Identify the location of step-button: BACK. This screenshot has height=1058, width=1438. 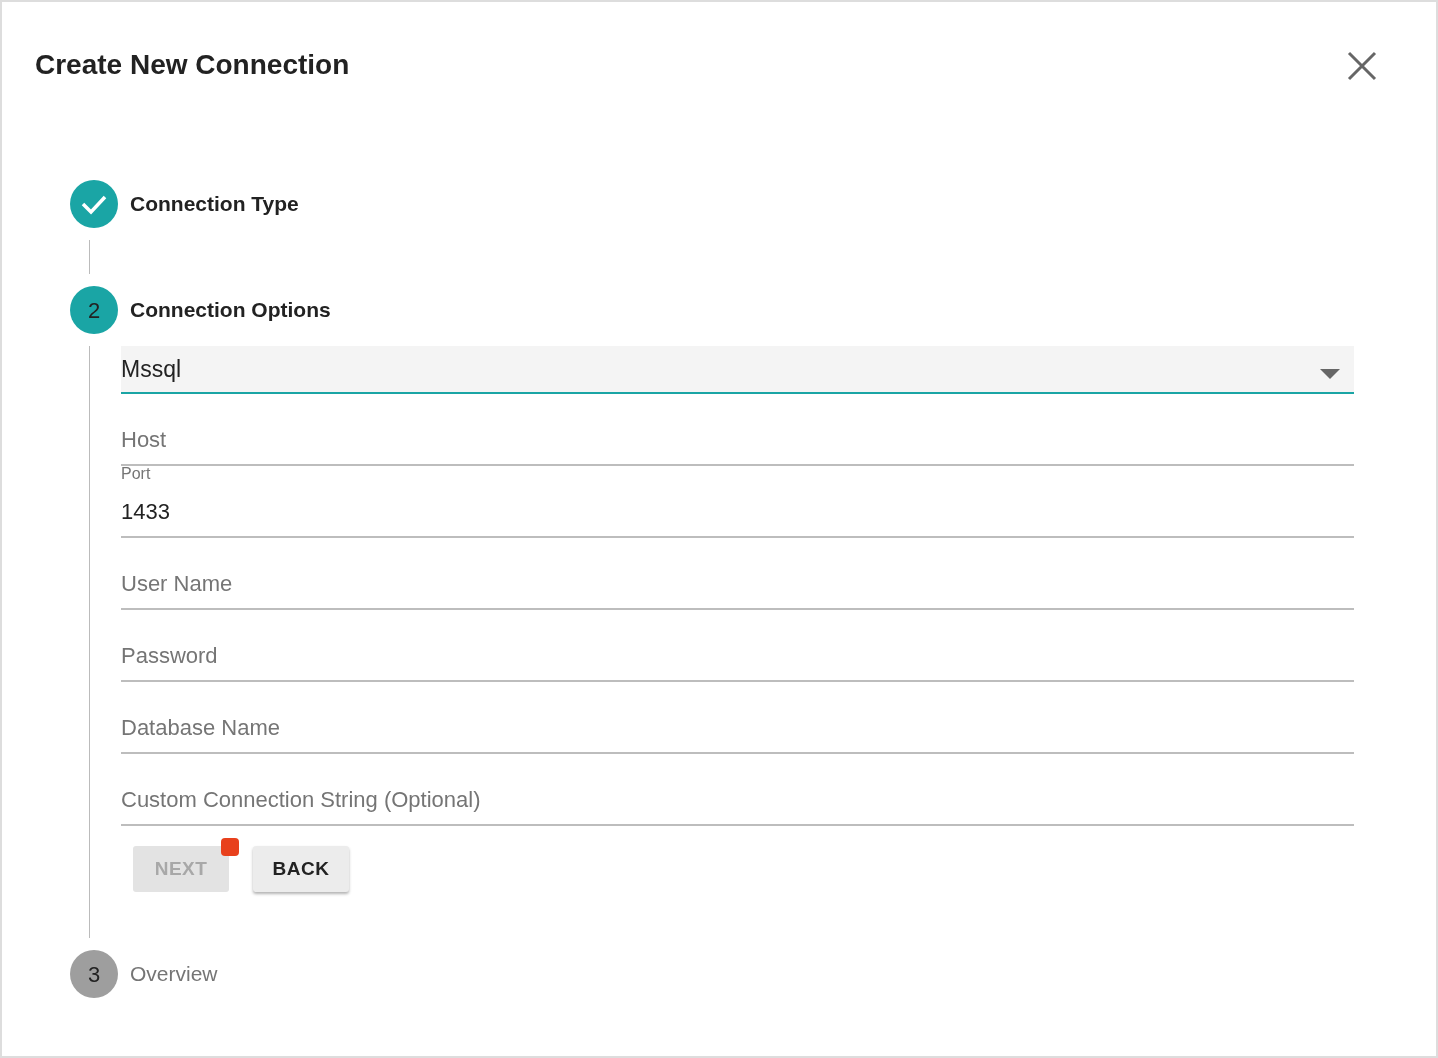
(301, 869).